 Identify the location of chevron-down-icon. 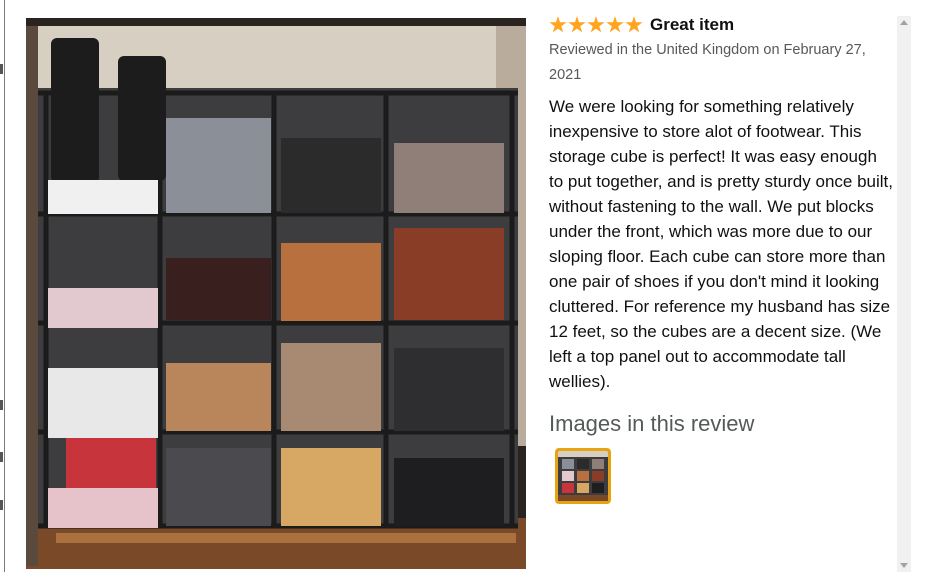
(904, 565).